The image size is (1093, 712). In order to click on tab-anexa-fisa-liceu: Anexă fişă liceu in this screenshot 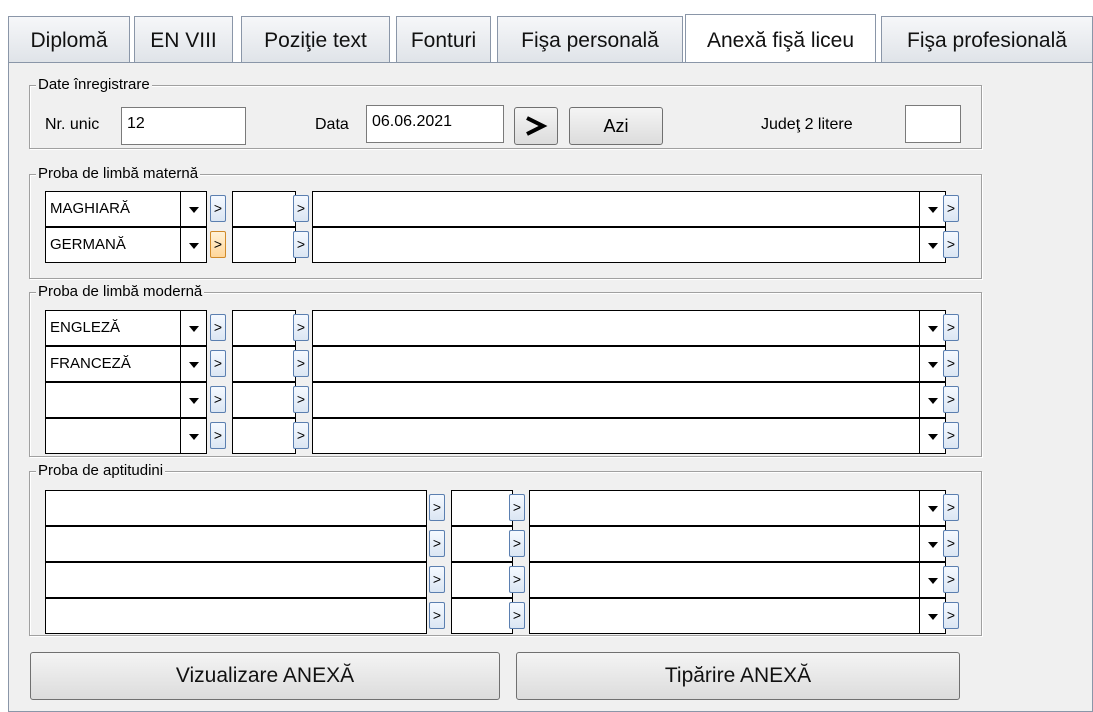, I will do `click(780, 39)`.